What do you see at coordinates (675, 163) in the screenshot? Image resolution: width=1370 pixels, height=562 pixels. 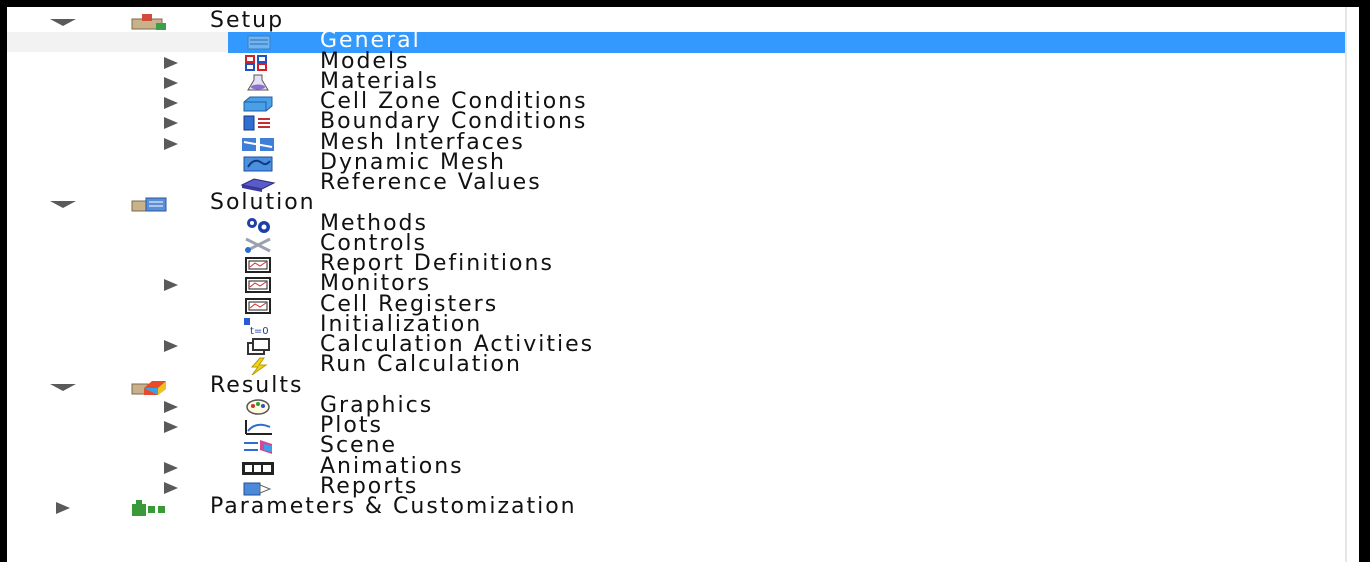 I see `tree-item-dynamic-mesh: Dynamic Mesh` at bounding box center [675, 163].